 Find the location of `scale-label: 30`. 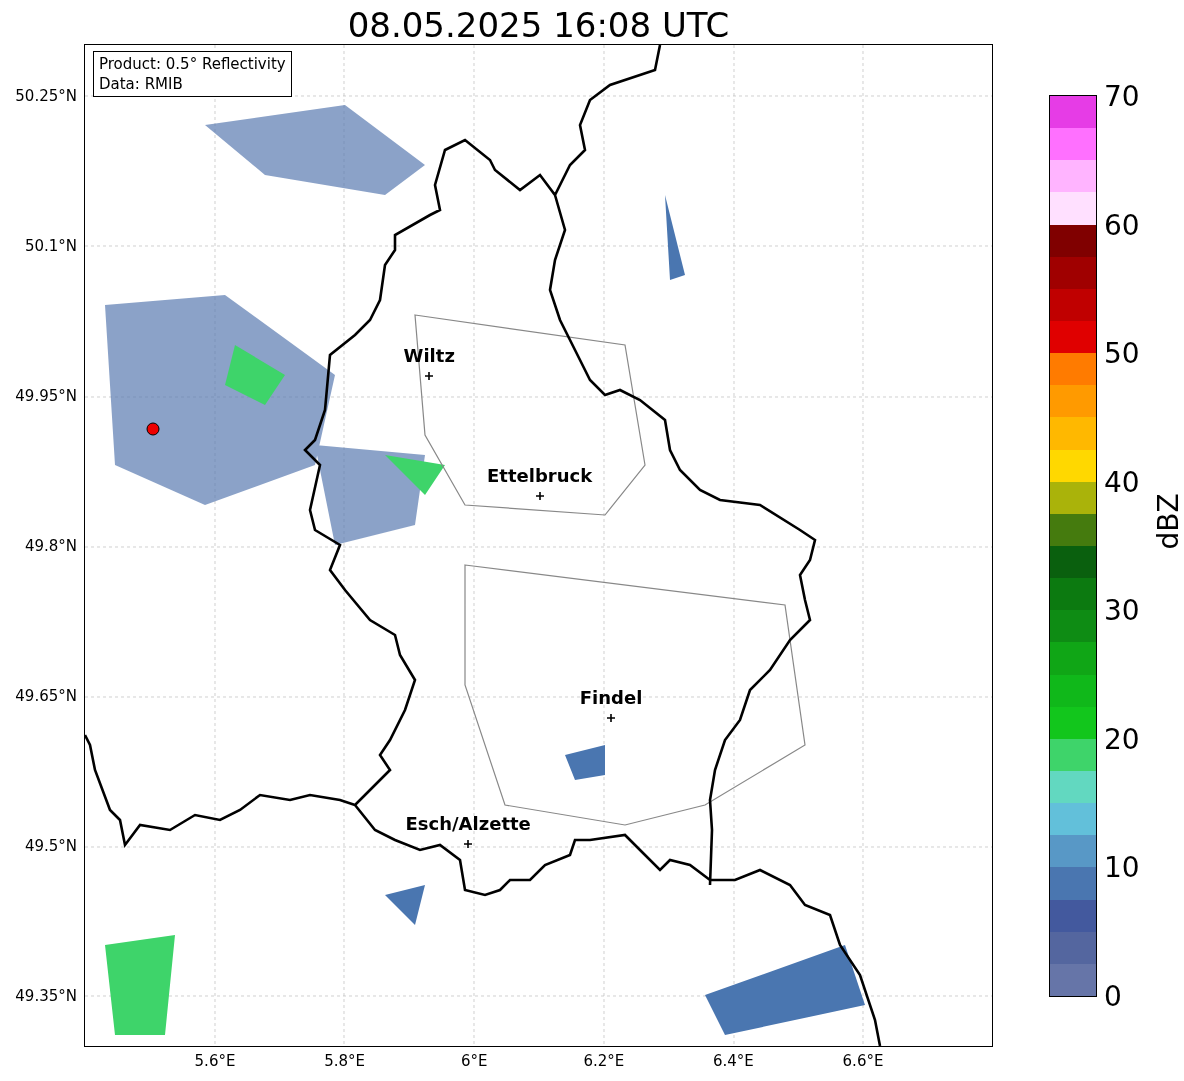

scale-label: 30 is located at coordinates (1122, 610).